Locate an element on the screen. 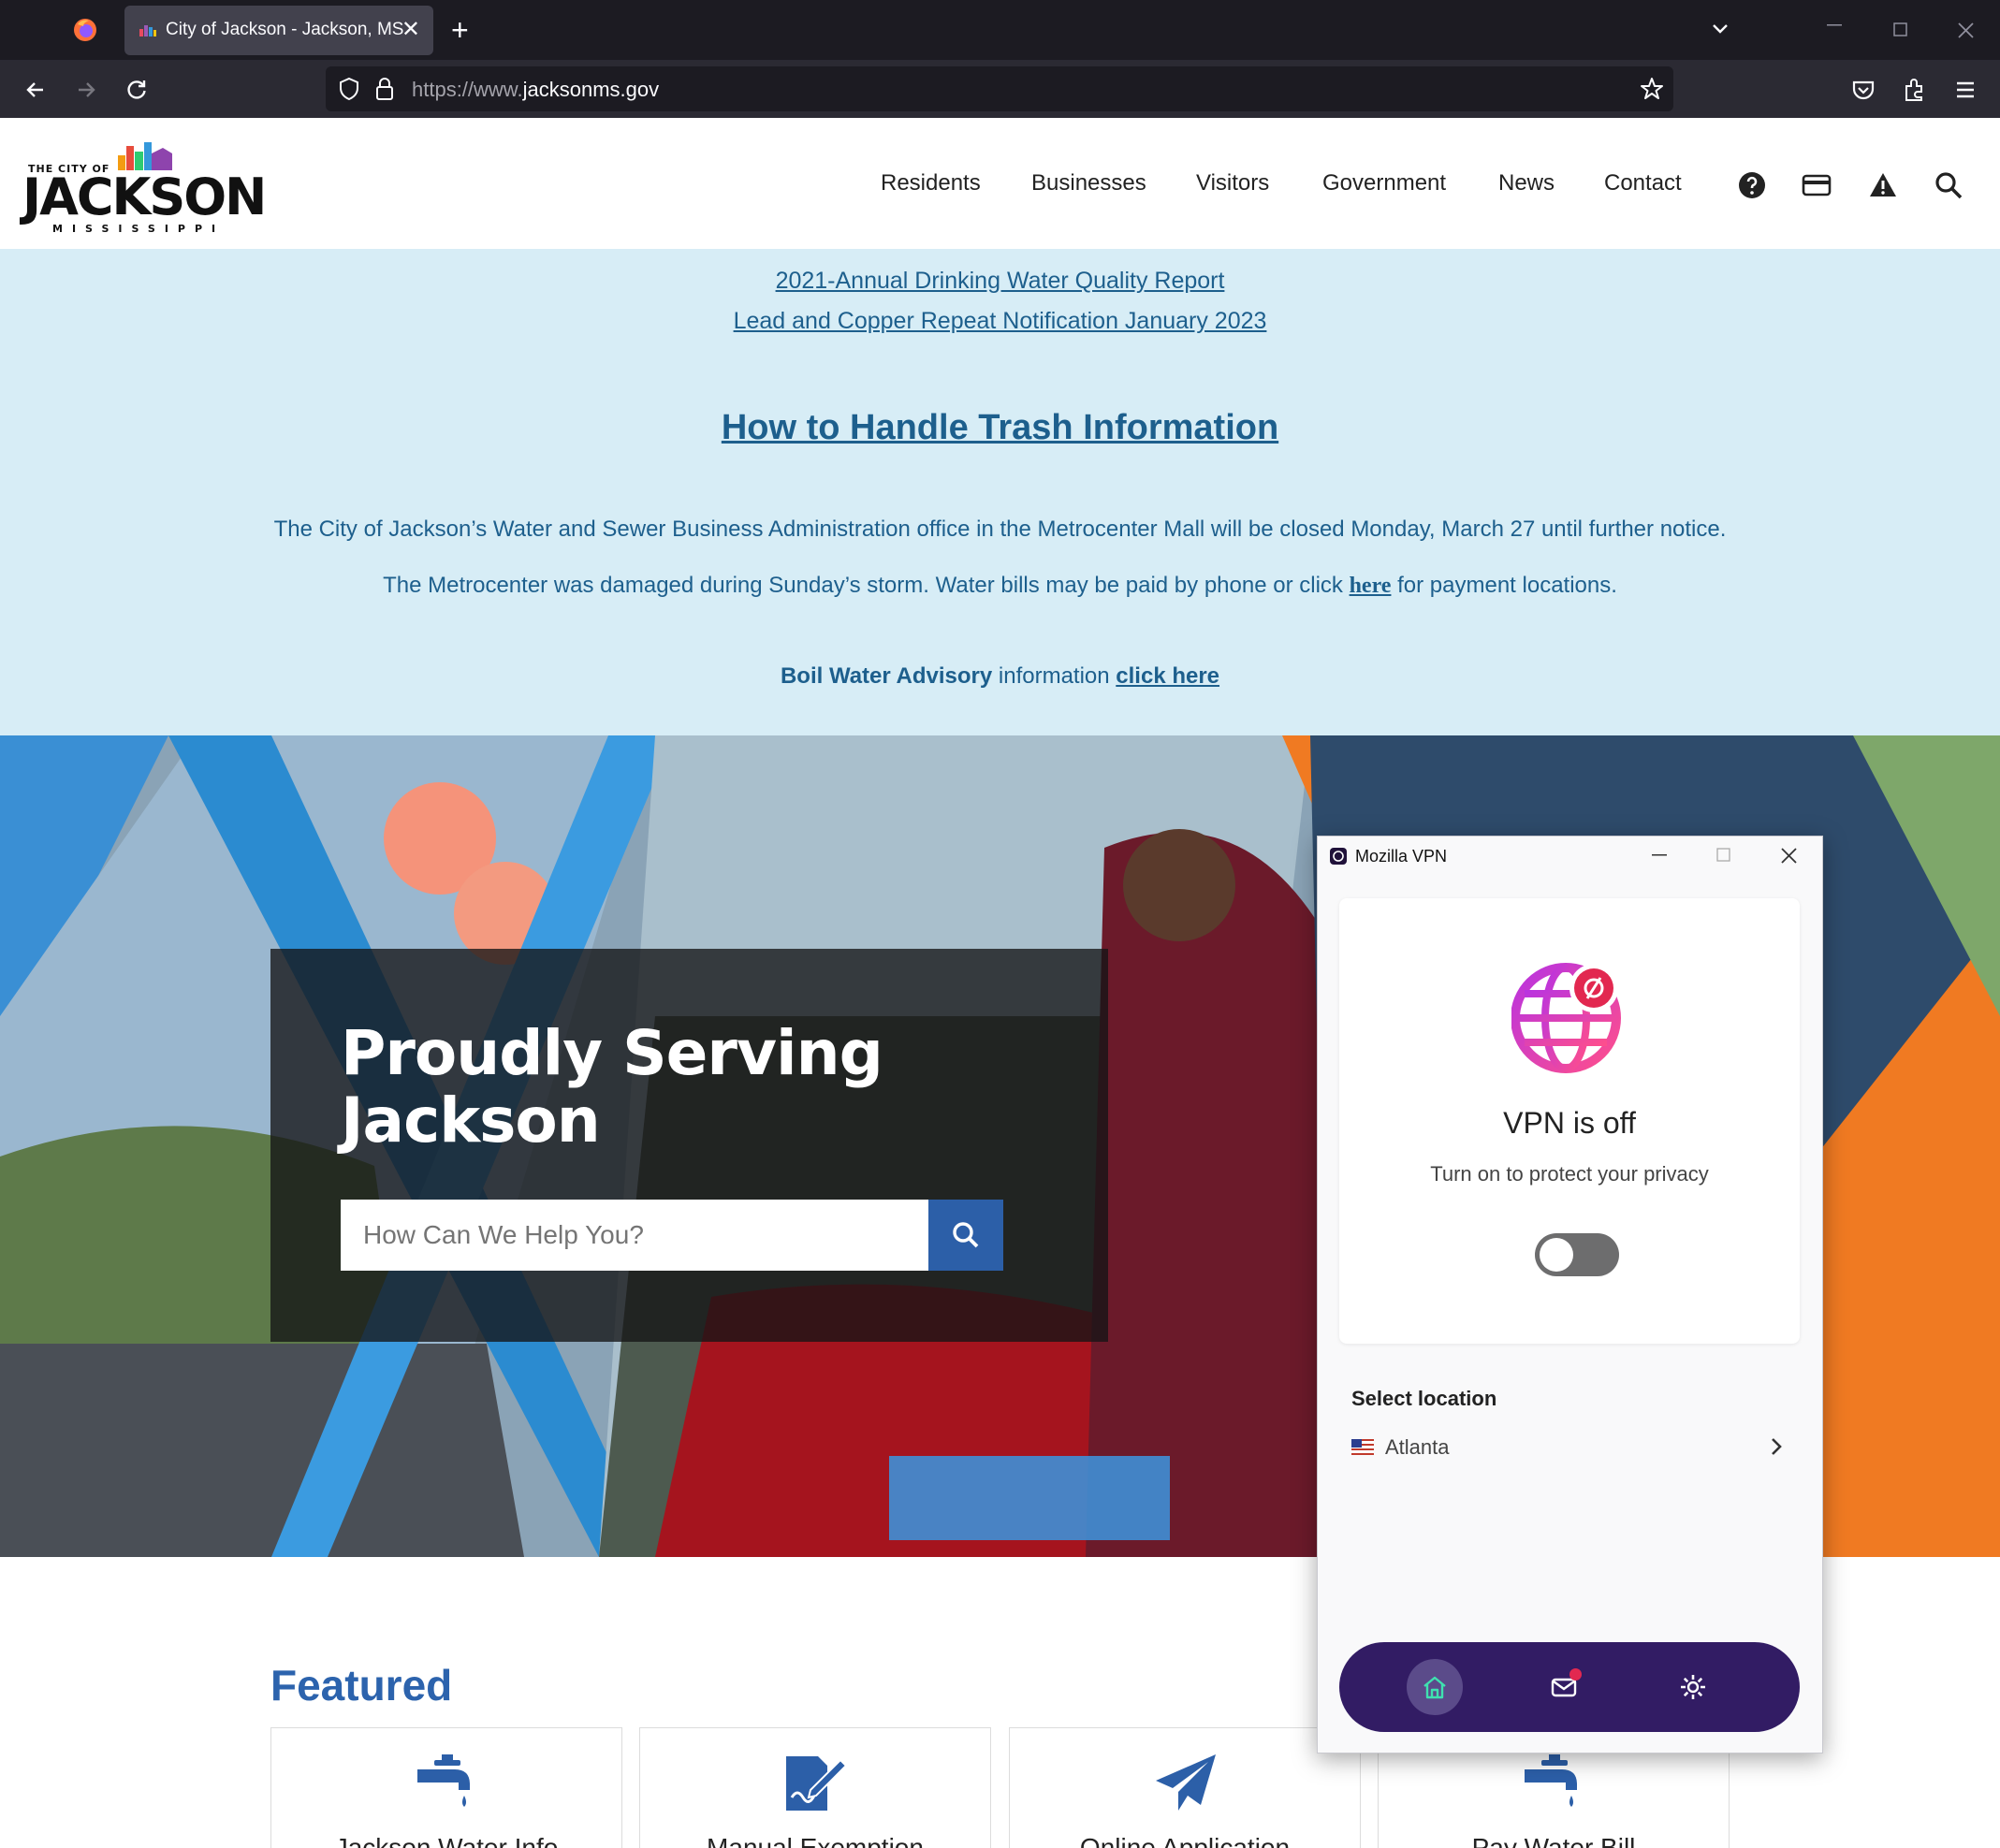 Image resolution: width=2000 pixels, height=1848 pixels. vpn-settings-tab is located at coordinates (1693, 1687).